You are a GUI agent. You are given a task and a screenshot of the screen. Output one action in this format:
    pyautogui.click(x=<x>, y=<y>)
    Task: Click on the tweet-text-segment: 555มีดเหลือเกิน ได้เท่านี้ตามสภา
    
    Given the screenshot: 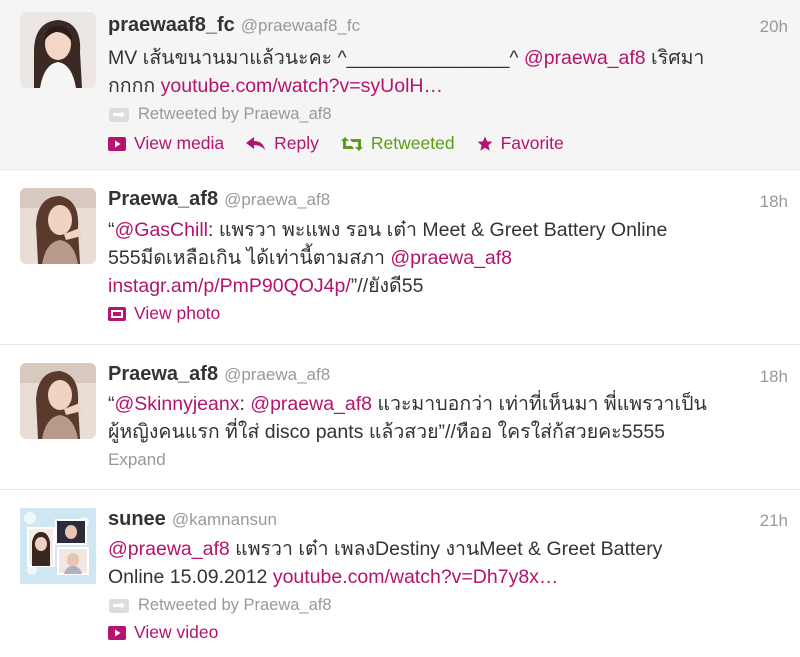 What is the action you would take?
    pyautogui.click(x=249, y=258)
    